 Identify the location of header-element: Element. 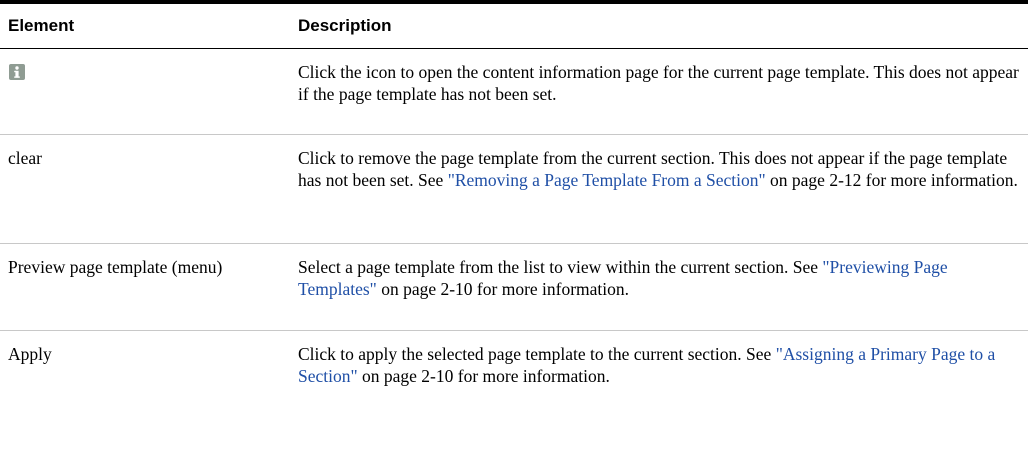
(41, 25).